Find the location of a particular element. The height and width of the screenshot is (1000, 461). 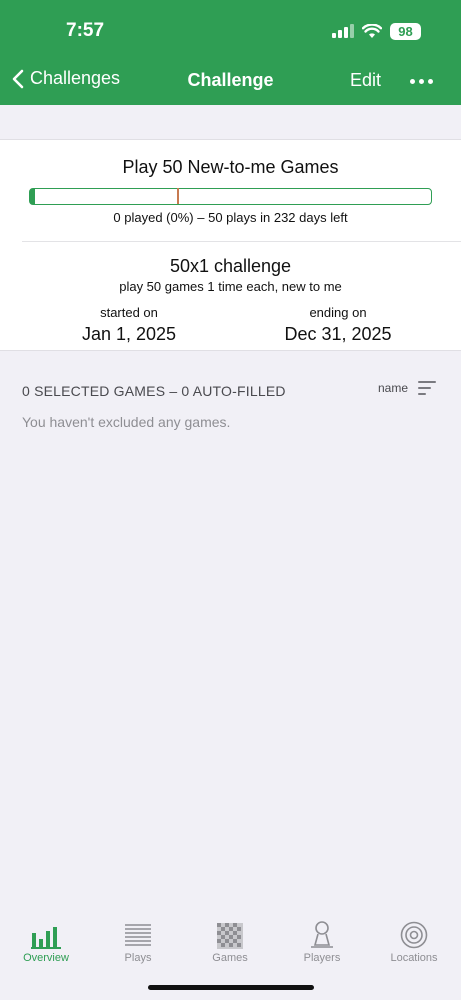

tab-plays: Plays is located at coordinates (138, 940).